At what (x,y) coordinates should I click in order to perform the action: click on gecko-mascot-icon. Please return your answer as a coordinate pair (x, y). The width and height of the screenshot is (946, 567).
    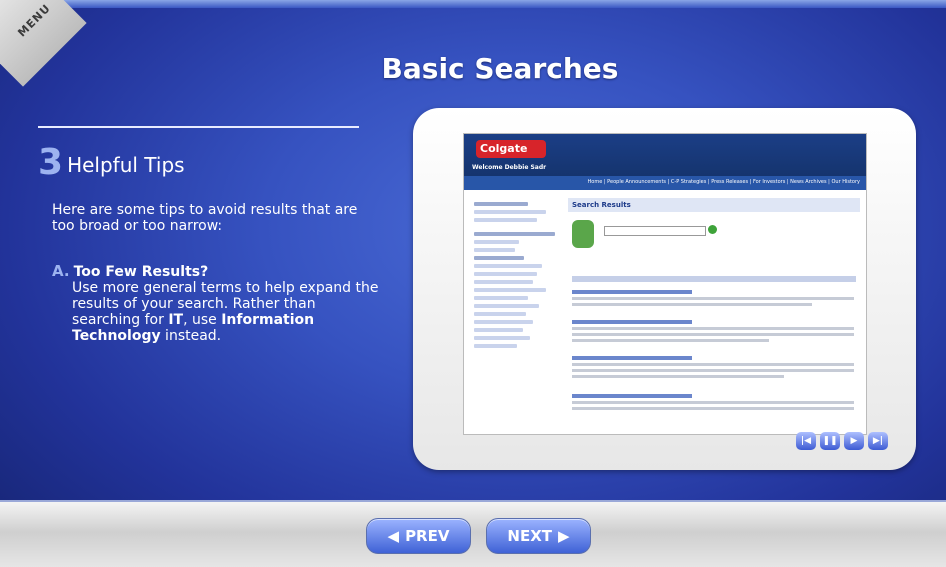
    Looking at the image, I should click on (583, 234).